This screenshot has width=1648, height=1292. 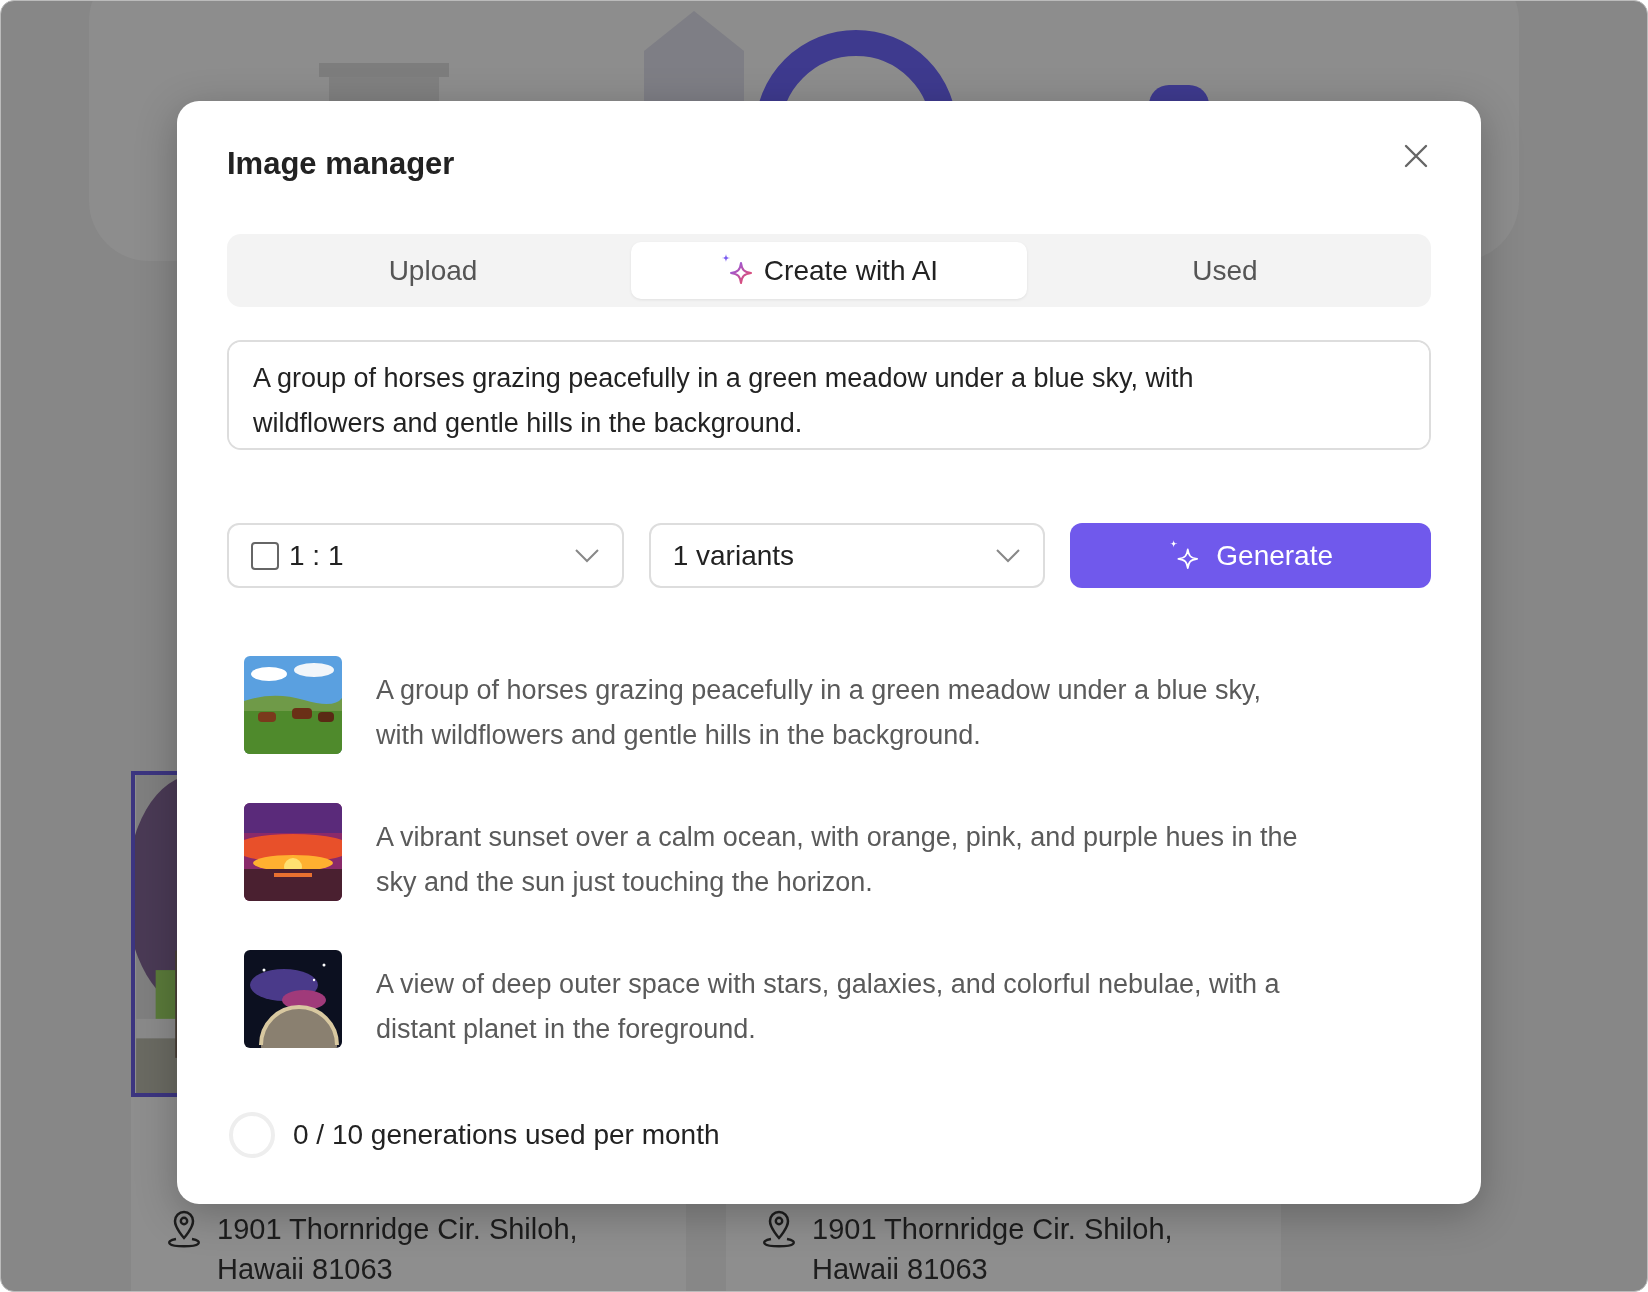 What do you see at coordinates (829, 395) in the screenshot?
I see `prompt-field: A group of horses grazing peacefully in a green meadow under a blue sky, with wildflowers and gentle hills in the background.` at bounding box center [829, 395].